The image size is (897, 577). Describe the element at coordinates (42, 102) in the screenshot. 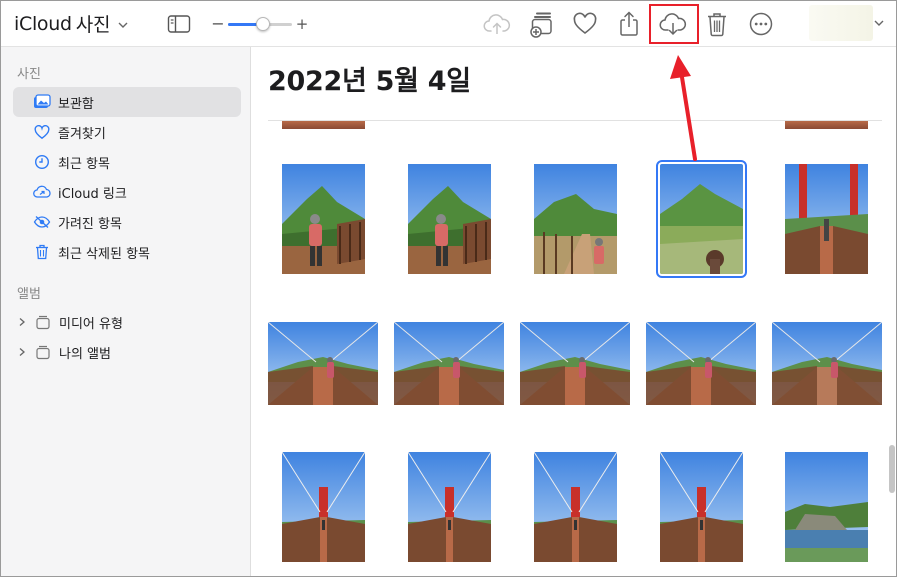

I see `library-icon` at that location.